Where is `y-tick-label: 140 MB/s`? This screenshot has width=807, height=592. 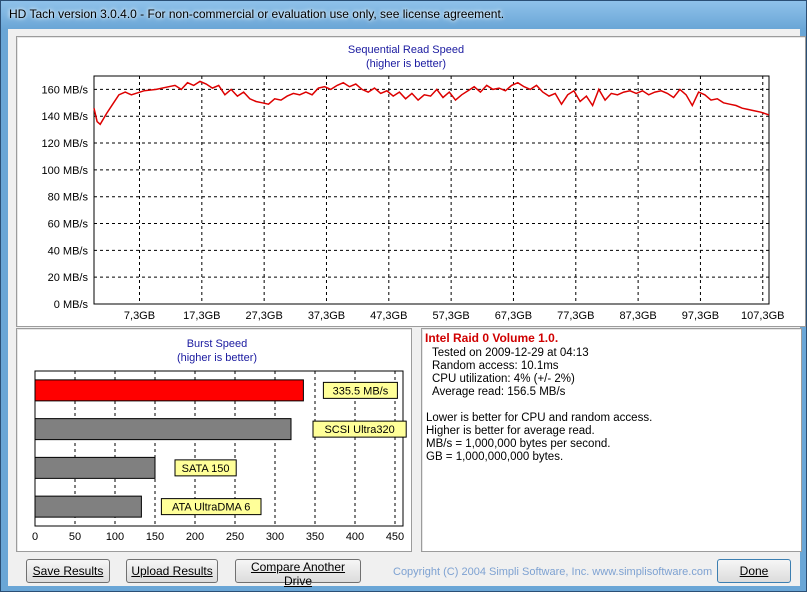
y-tick-label: 140 MB/s is located at coordinates (65, 117).